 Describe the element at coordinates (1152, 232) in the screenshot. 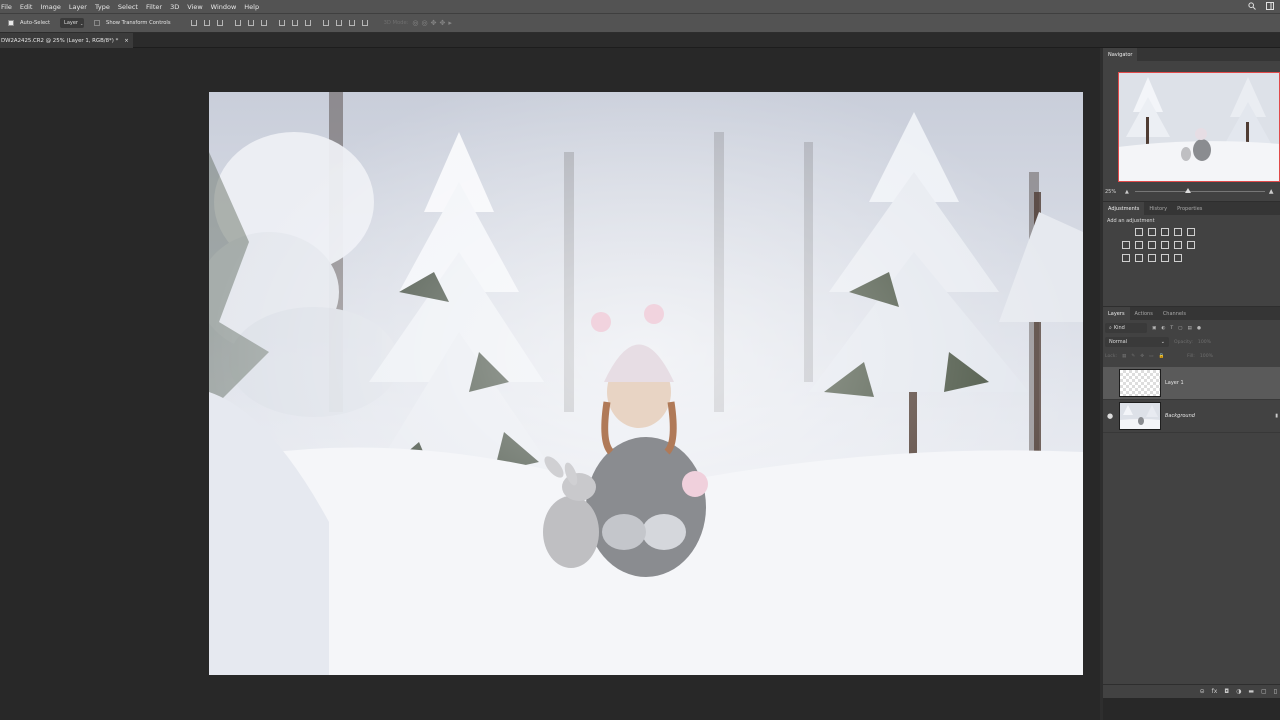

I see `levels-icon` at that location.